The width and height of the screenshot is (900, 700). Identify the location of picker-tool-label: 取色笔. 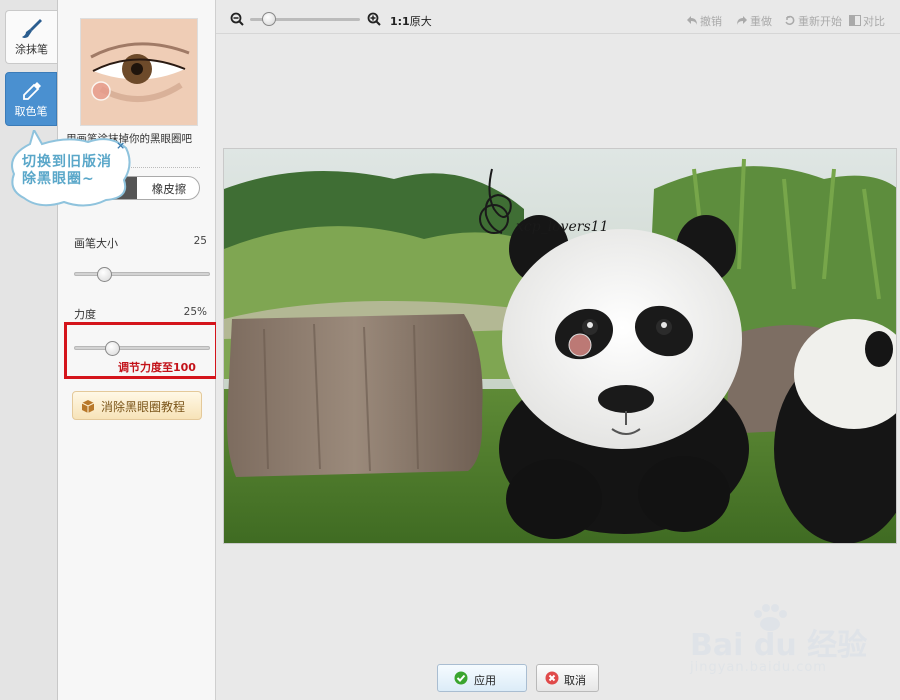
(31, 111).